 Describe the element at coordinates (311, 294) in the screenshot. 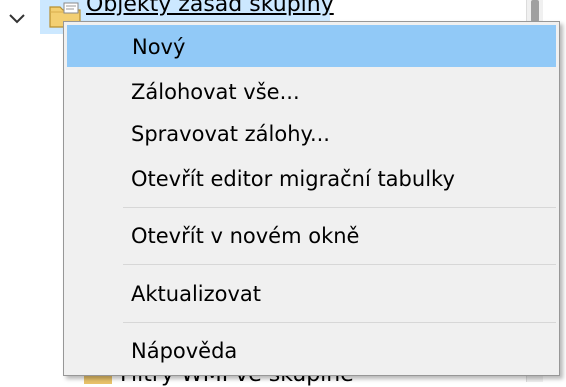

I see `menu-item-aktualizovat: Aktualizovat` at that location.